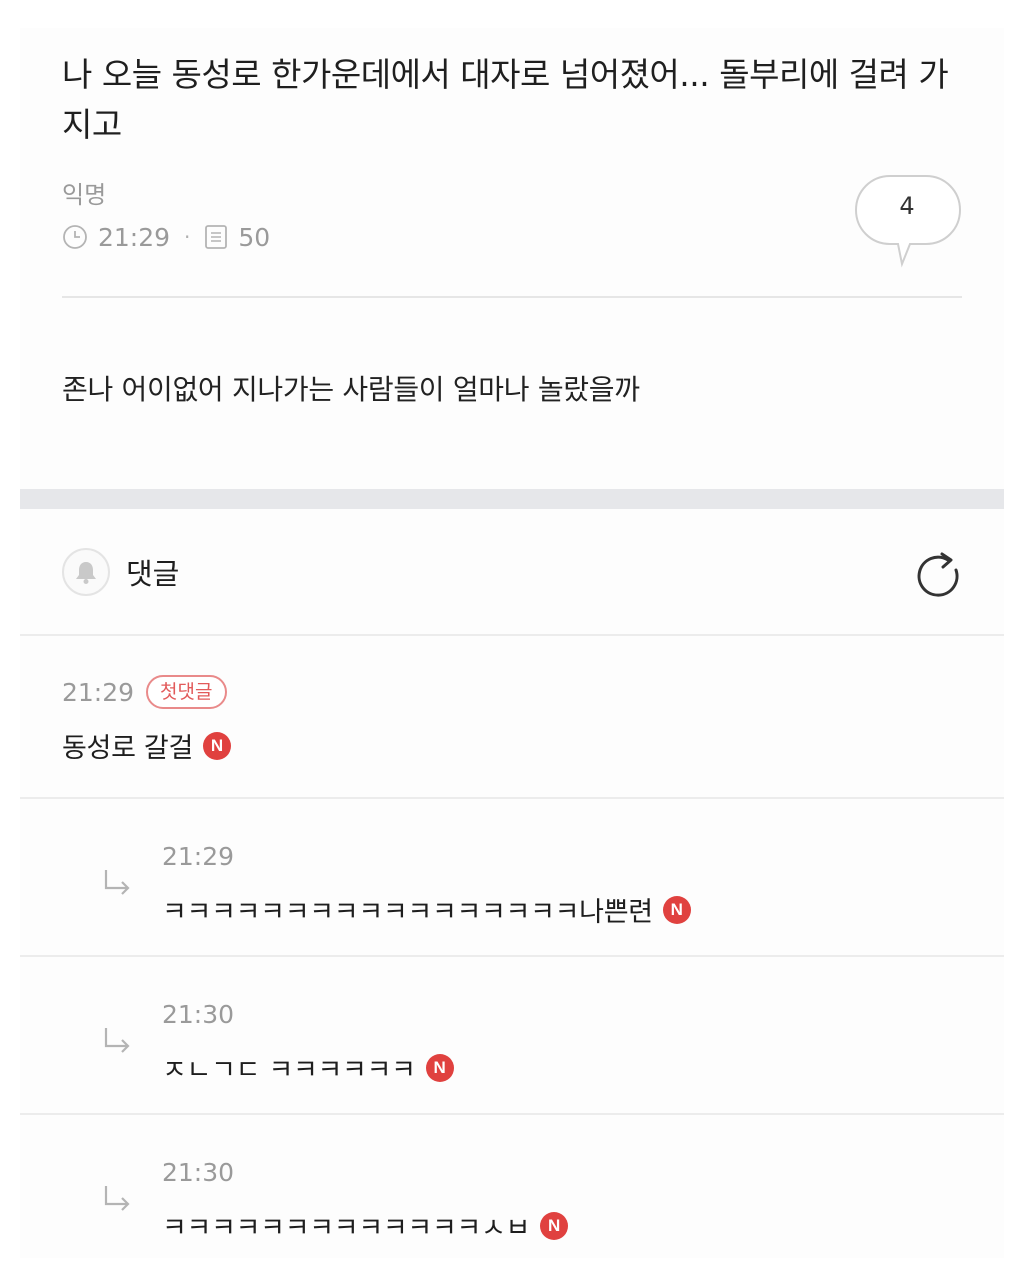 This screenshot has height=1280, width=1024. I want to click on comment-text: 동성로 갈걸, so click(127, 748).